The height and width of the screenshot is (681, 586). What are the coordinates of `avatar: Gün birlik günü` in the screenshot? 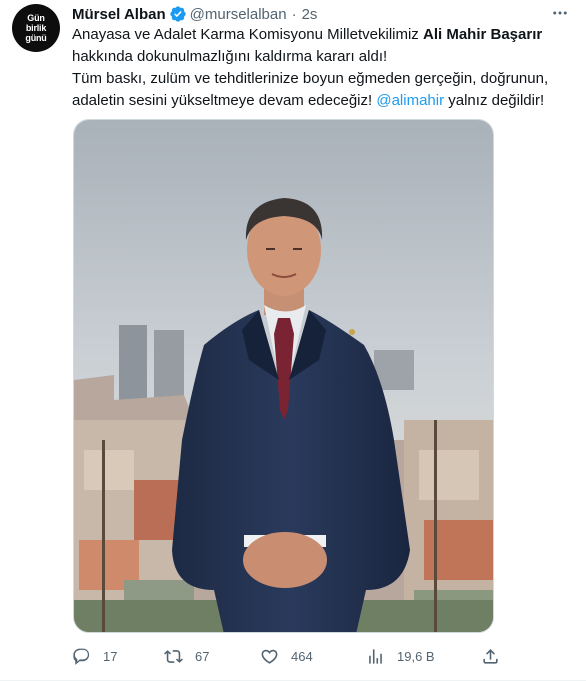 It's located at (36, 28).